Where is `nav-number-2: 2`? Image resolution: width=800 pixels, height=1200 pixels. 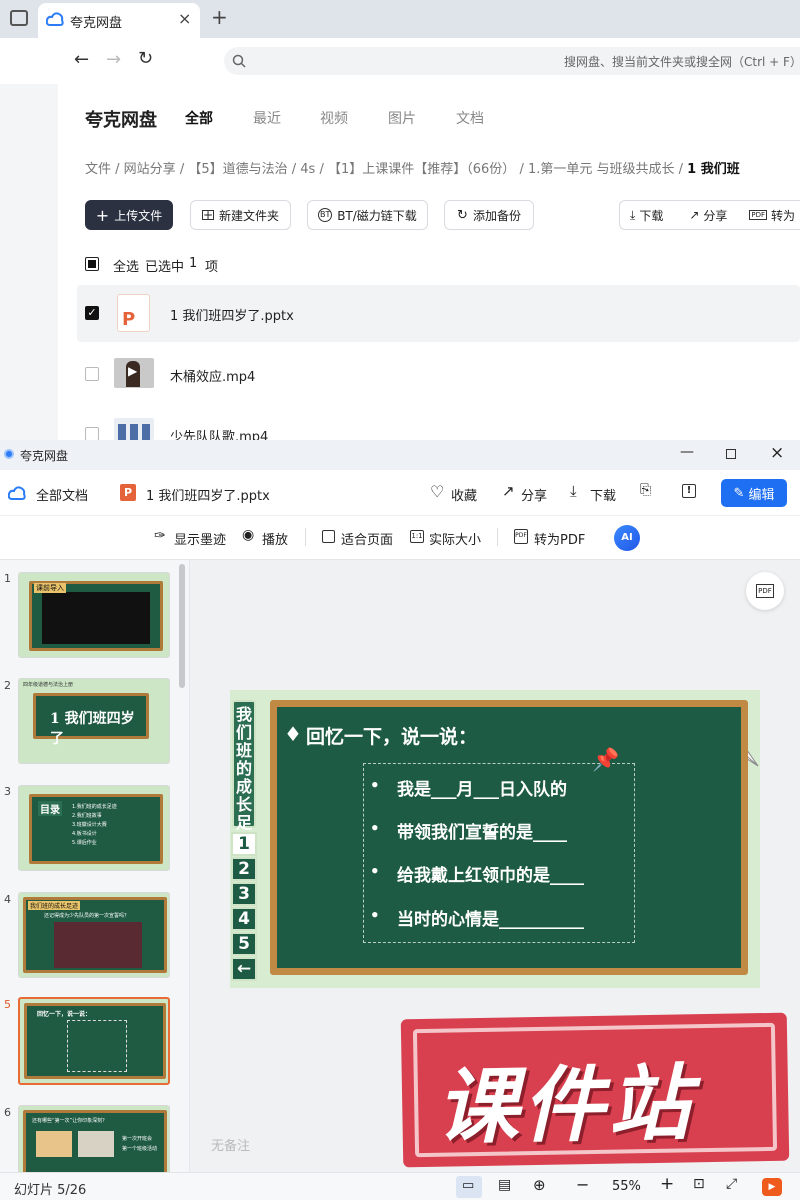 nav-number-2: 2 is located at coordinates (244, 869).